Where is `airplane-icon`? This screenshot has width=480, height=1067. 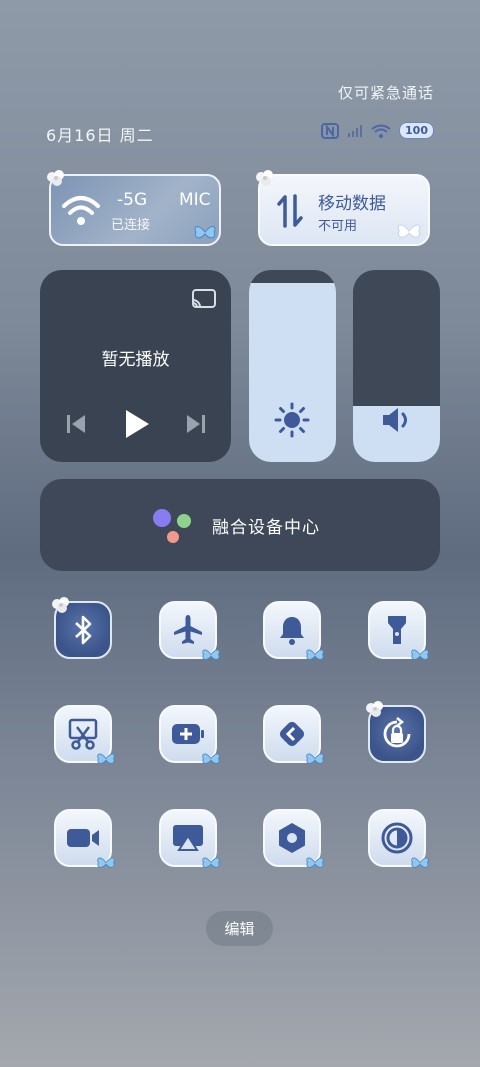 airplane-icon is located at coordinates (188, 629).